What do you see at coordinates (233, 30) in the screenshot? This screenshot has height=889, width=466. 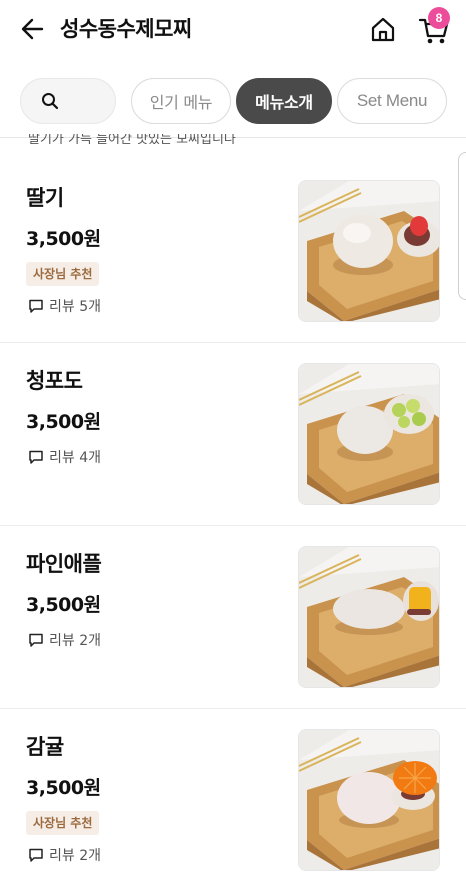 I see `app-header: 성수동수제모찌 8` at bounding box center [233, 30].